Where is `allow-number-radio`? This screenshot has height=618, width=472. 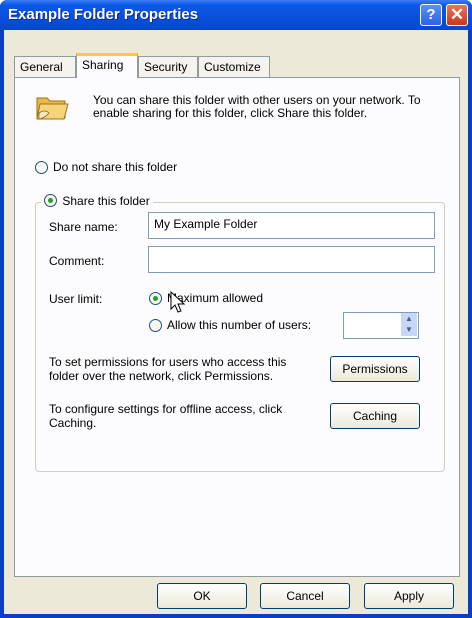 allow-number-radio is located at coordinates (155, 325).